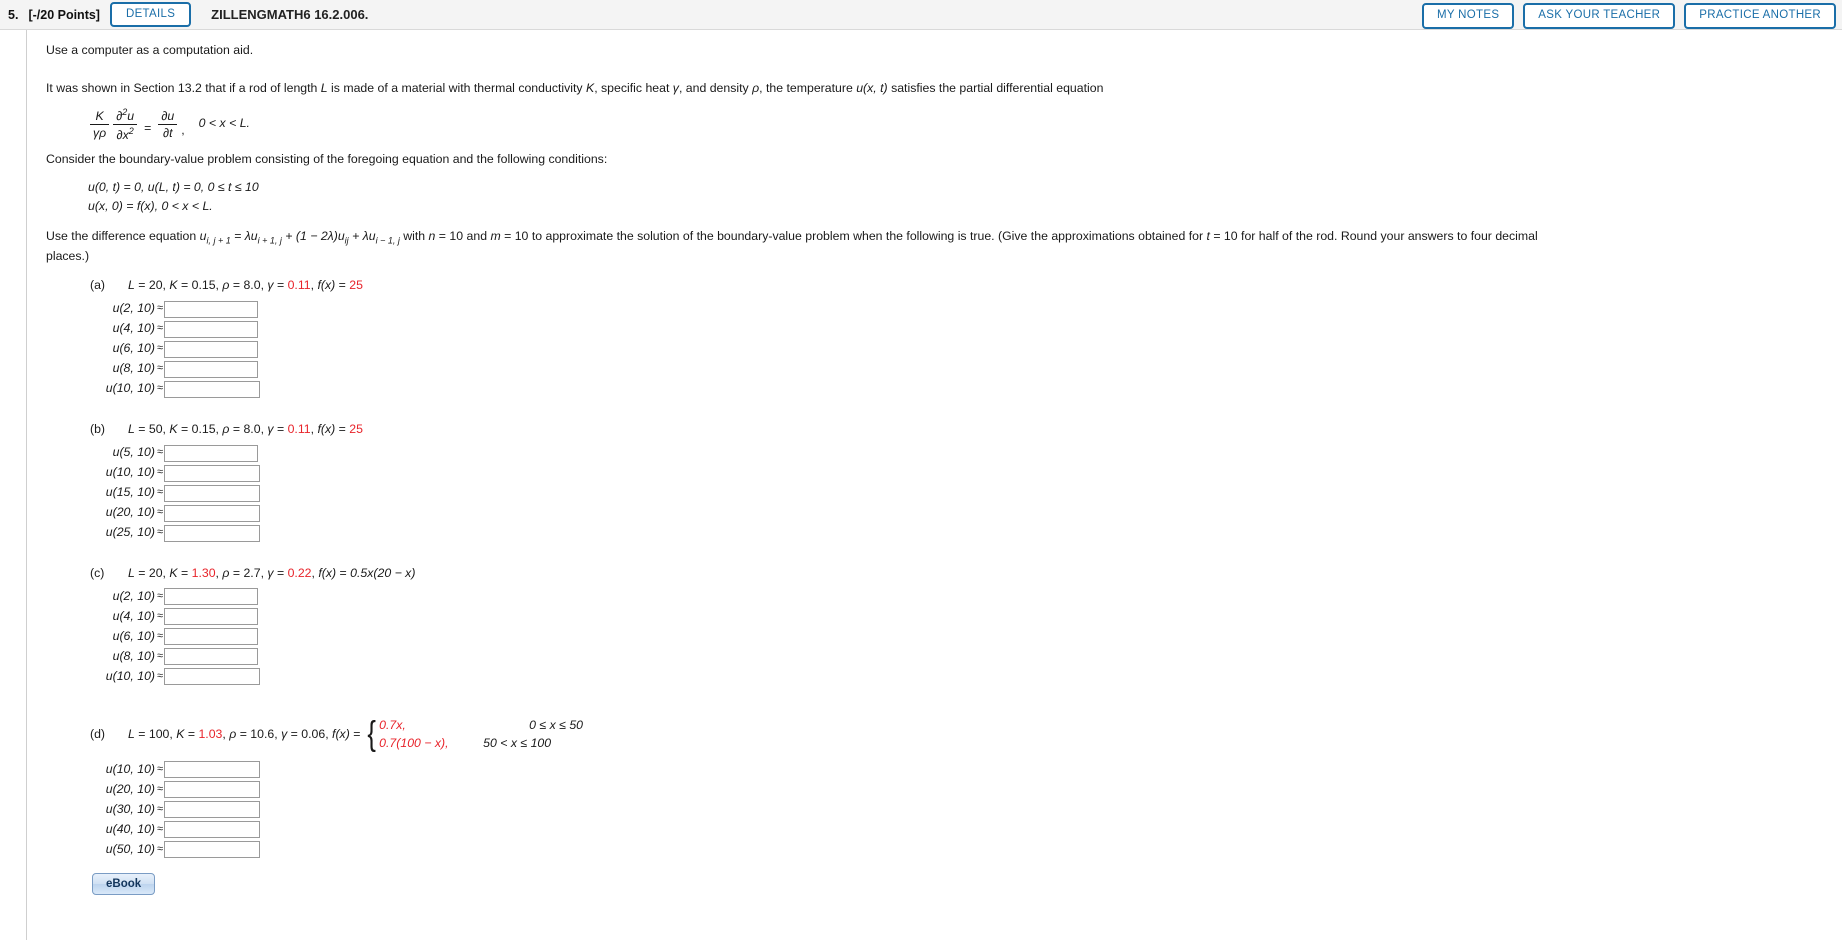 This screenshot has width=1842, height=940. What do you see at coordinates (362, 236) in the screenshot?
I see `diffeq-mid-2: + λu` at bounding box center [362, 236].